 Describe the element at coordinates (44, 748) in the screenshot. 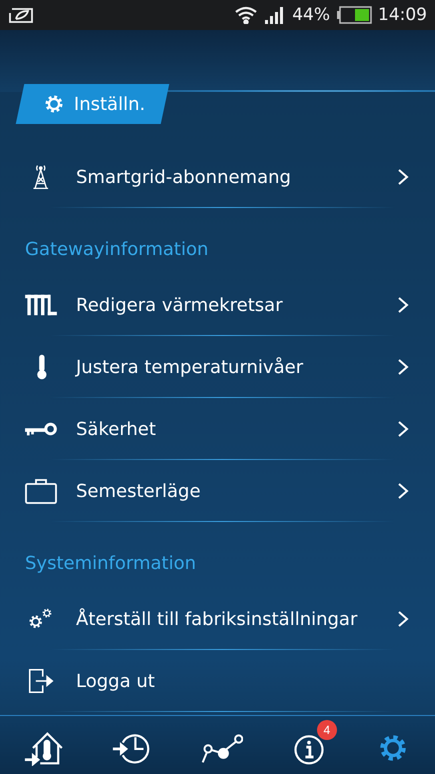

I see `house-thermometer-icon` at that location.